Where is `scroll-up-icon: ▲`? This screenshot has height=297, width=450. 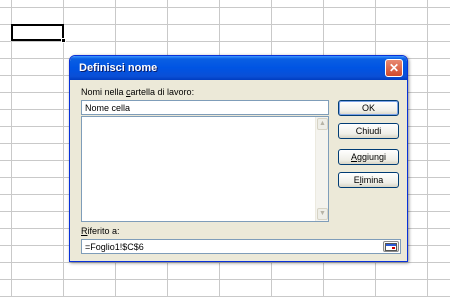 scroll-up-icon: ▲ is located at coordinates (322, 124).